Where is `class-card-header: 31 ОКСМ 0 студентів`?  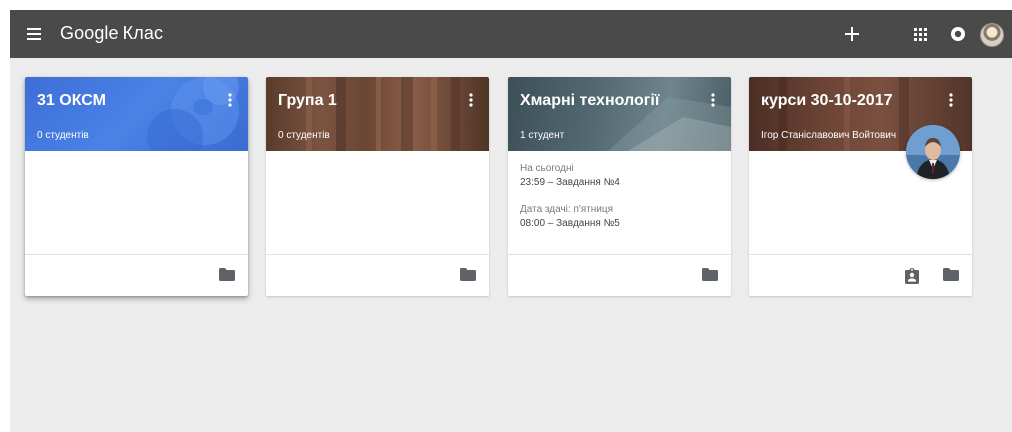 class-card-header: 31 ОКСМ 0 студентів is located at coordinates (136, 114).